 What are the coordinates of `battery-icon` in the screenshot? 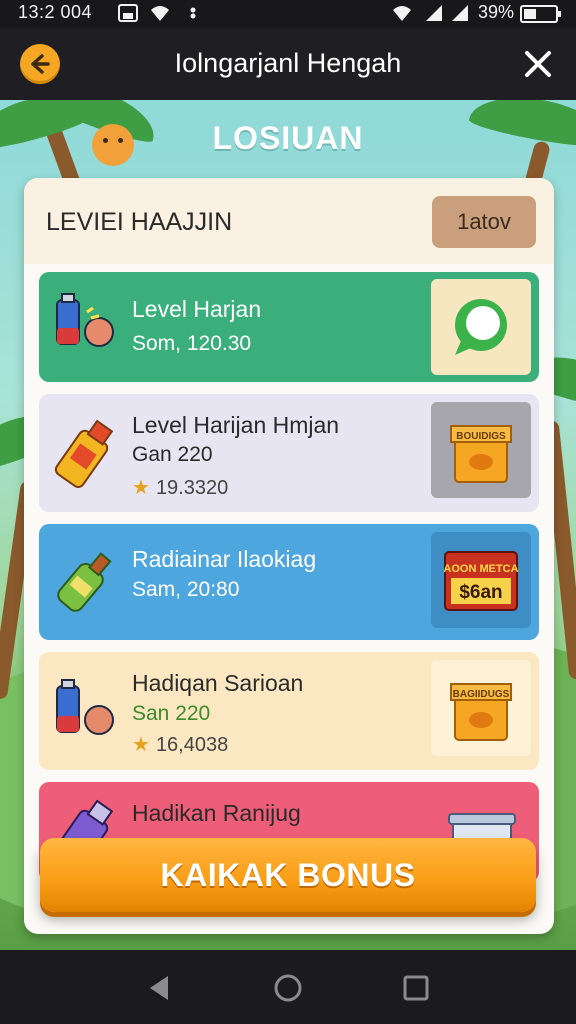 It's located at (540, 14).